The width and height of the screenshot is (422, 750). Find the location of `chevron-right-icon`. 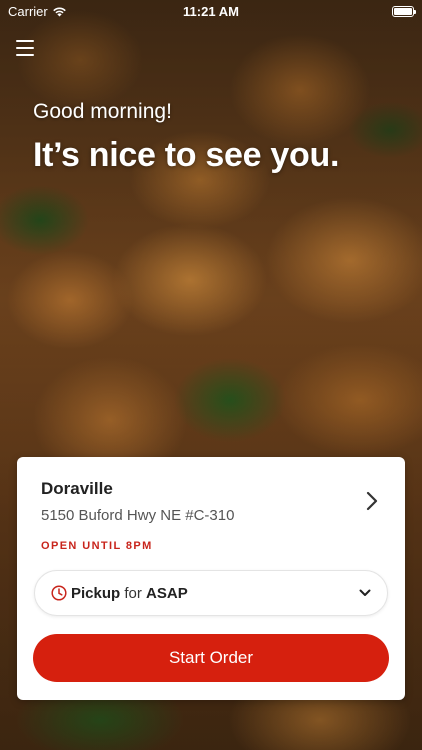

chevron-right-icon is located at coordinates (372, 501).